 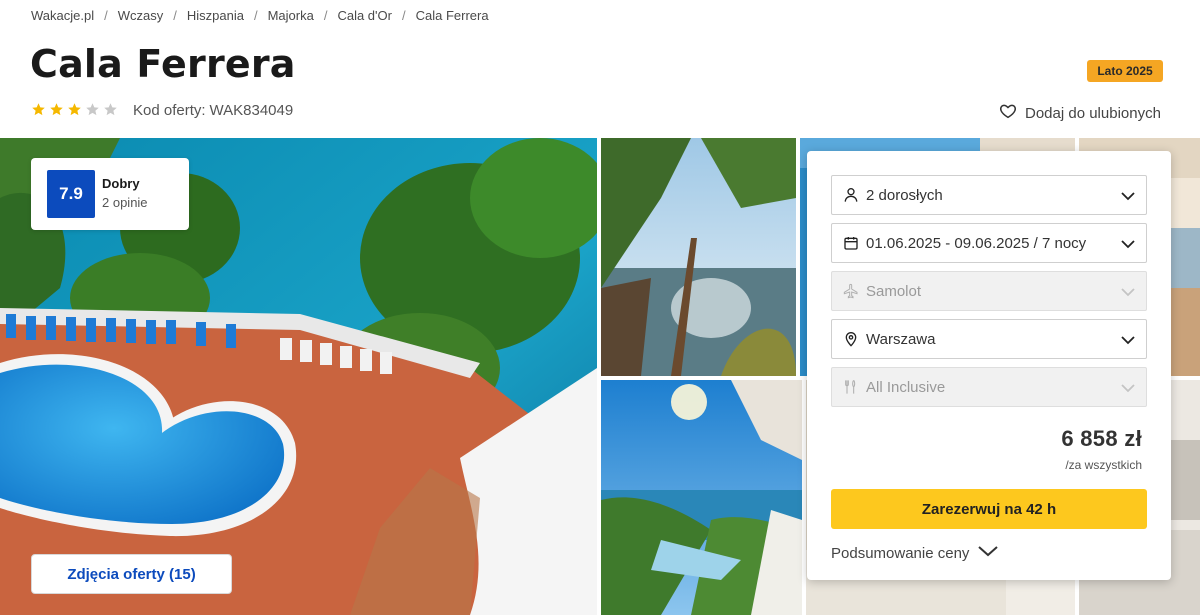 What do you see at coordinates (851, 339) in the screenshot?
I see `location-pin-icon` at bounding box center [851, 339].